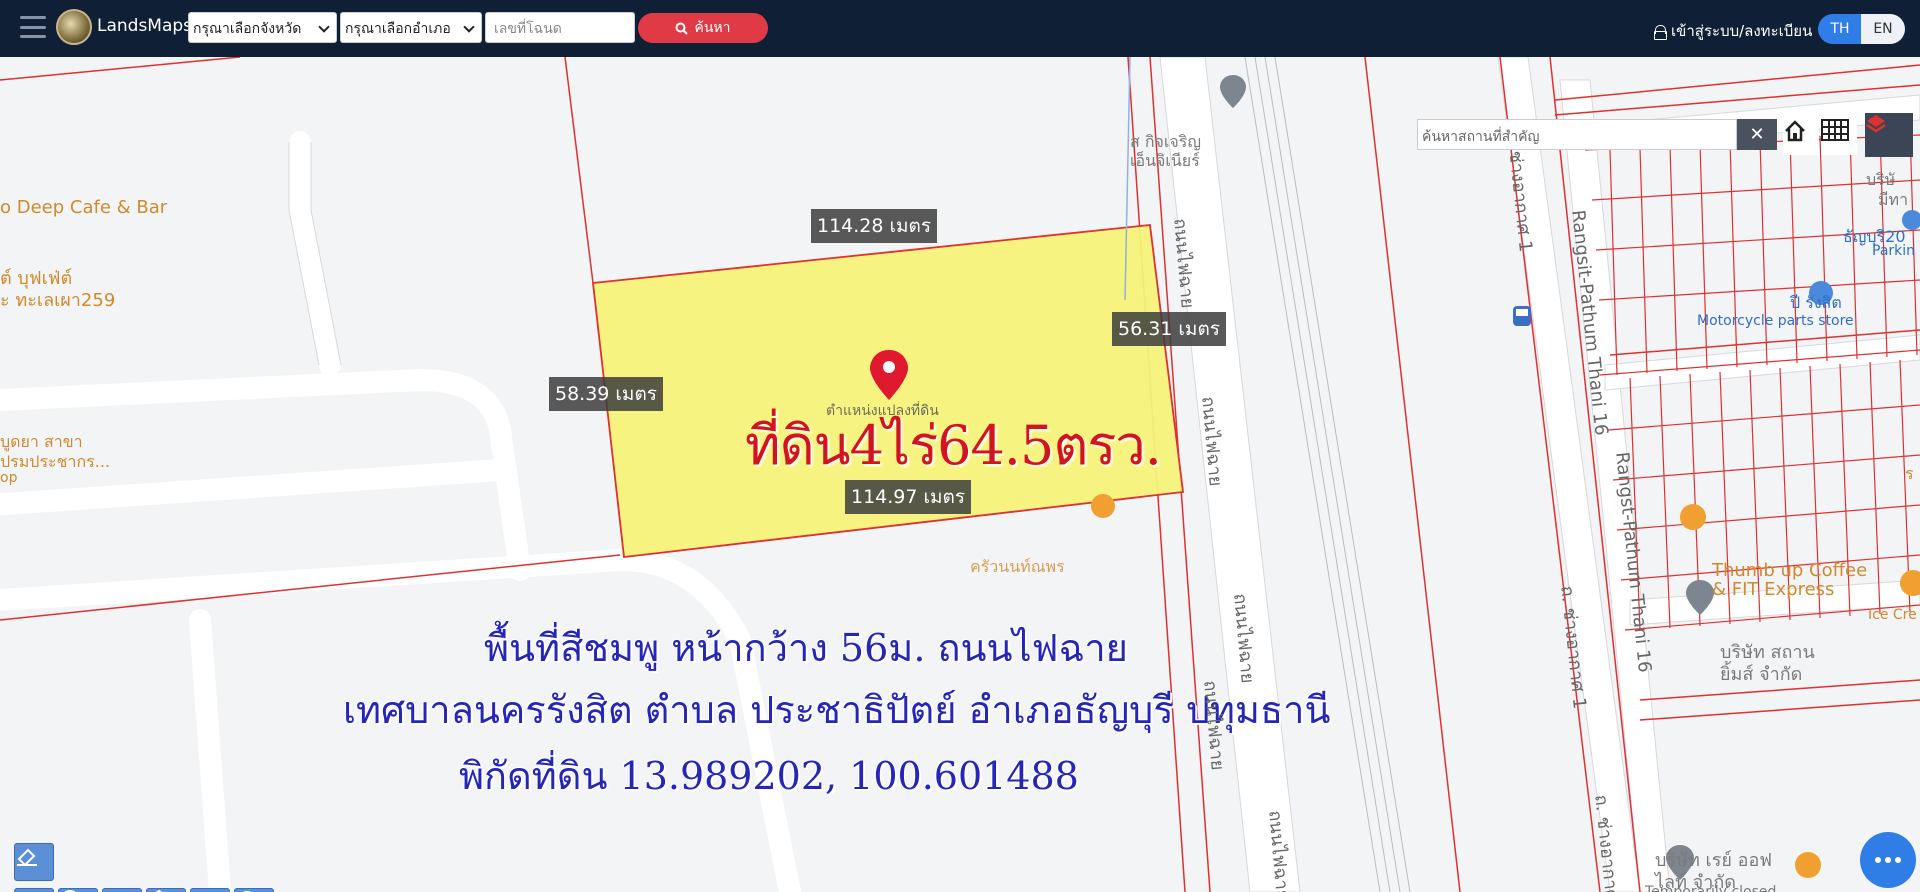  What do you see at coordinates (1742, 31) in the screenshot?
I see `login-label: เข้าสู่ระบบ/ลงทะเบียน` at bounding box center [1742, 31].